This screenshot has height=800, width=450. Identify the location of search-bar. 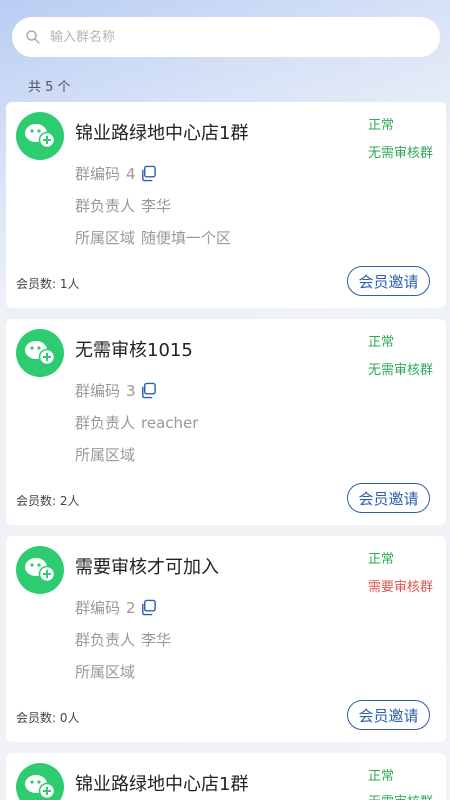
(226, 37).